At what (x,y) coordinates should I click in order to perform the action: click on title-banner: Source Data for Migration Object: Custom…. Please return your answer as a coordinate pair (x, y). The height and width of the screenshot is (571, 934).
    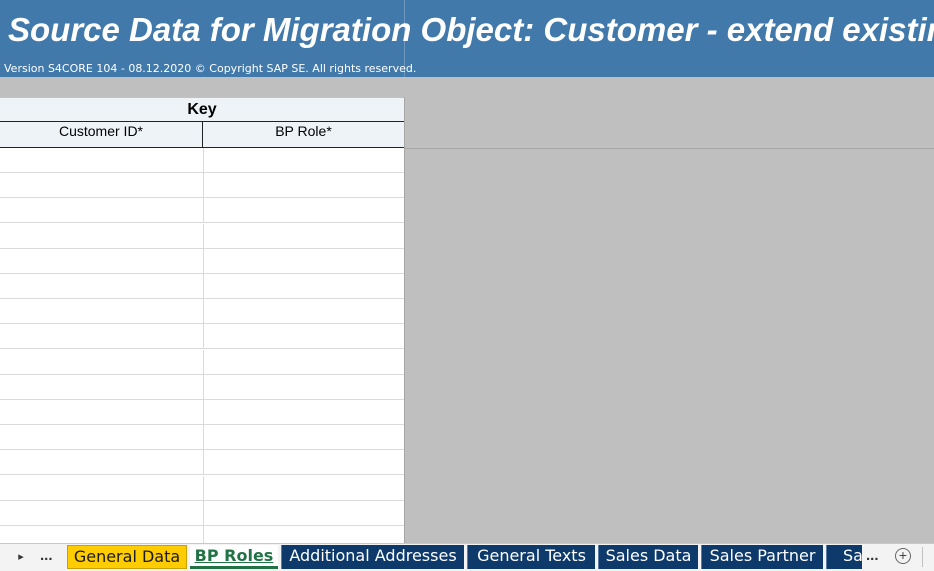
    Looking at the image, I should click on (467, 38).